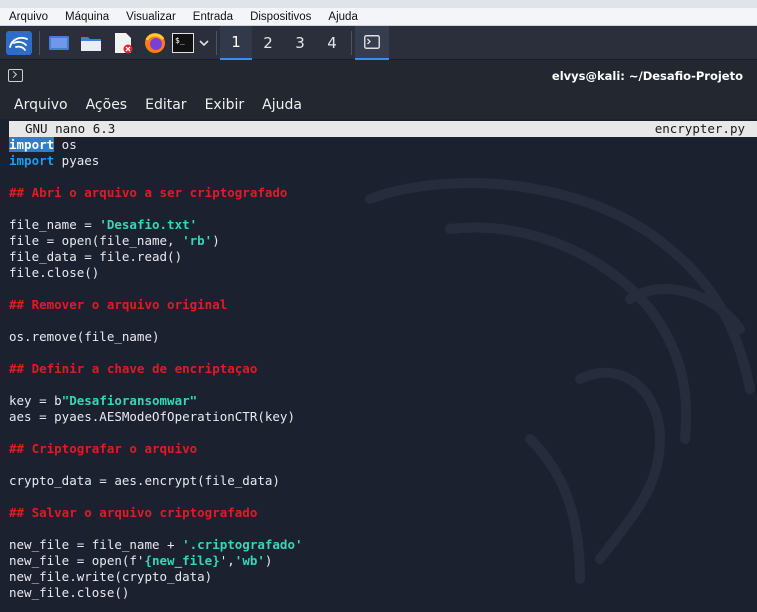 The height and width of the screenshot is (612, 757). Describe the element at coordinates (19, 43) in the screenshot. I see `kali-dragon-menu-icon` at that location.